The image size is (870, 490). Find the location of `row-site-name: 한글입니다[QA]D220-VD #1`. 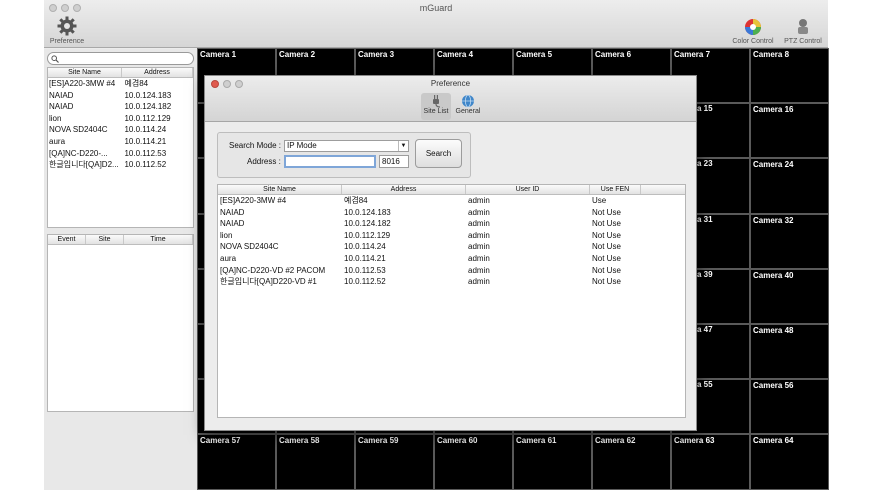

row-site-name: 한글입니다[QA]D220-VD #1 is located at coordinates (268, 282).